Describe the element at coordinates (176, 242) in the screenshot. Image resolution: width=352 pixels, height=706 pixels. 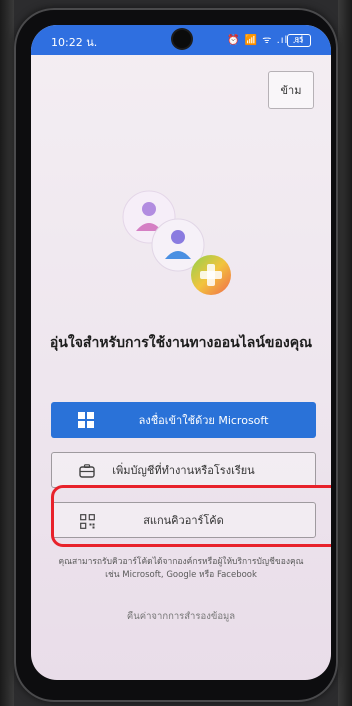
I see `accounts-illustration` at that location.